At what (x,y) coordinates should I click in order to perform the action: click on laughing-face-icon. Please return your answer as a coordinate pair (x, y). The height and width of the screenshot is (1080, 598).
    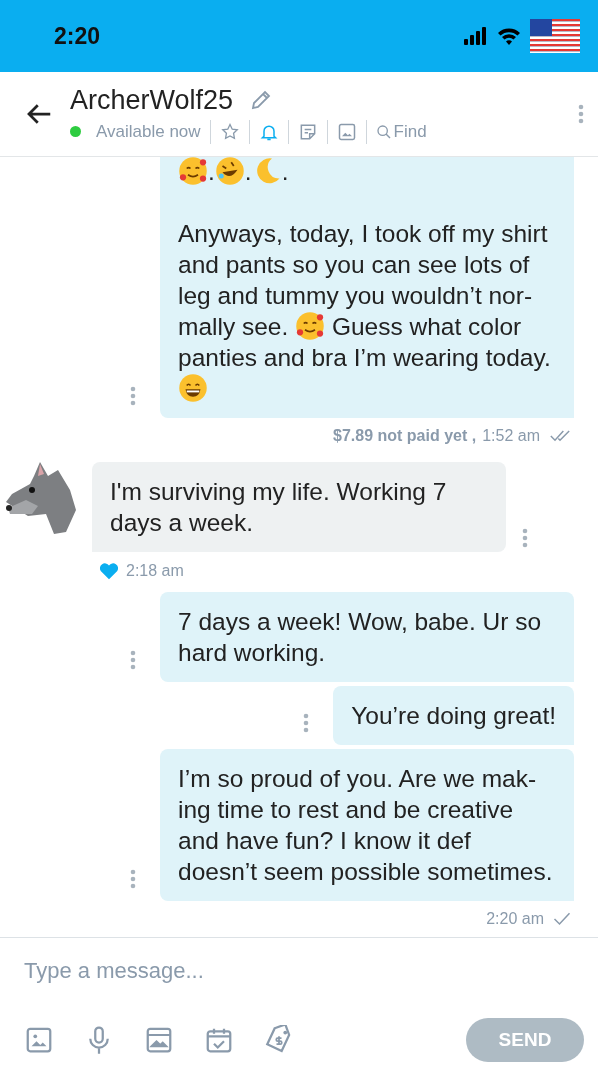
    Looking at the image, I should click on (229, 171).